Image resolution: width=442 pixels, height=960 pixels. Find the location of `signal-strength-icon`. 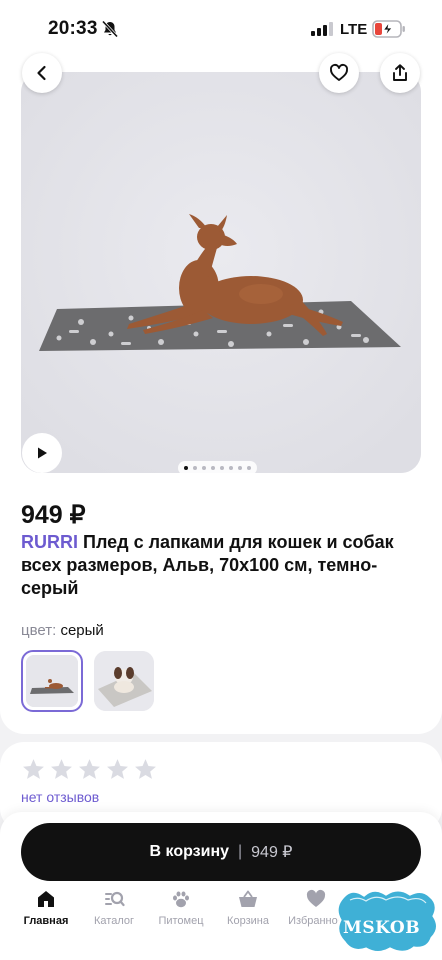

signal-strength-icon is located at coordinates (322, 29).